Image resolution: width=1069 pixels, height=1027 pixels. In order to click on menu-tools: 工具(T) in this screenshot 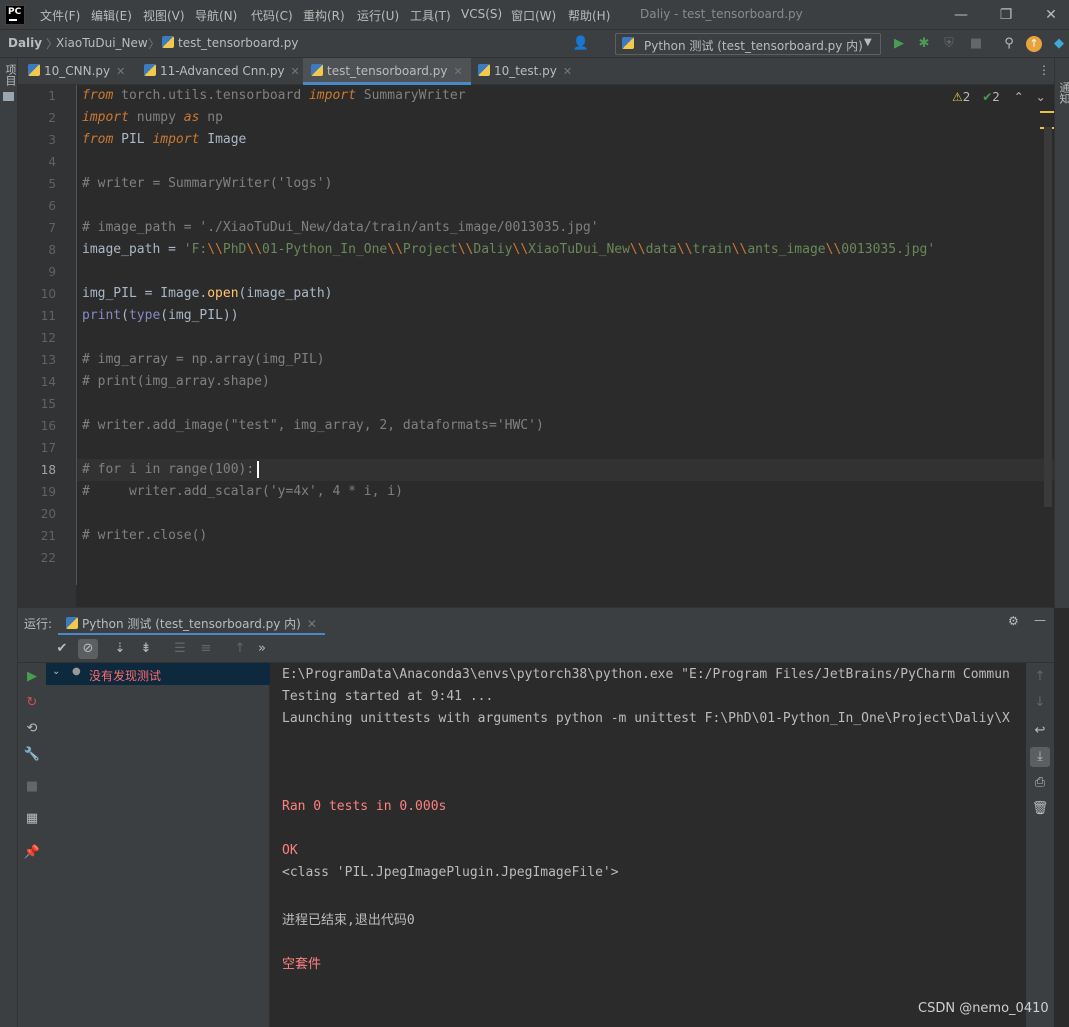, I will do `click(430, 15)`.